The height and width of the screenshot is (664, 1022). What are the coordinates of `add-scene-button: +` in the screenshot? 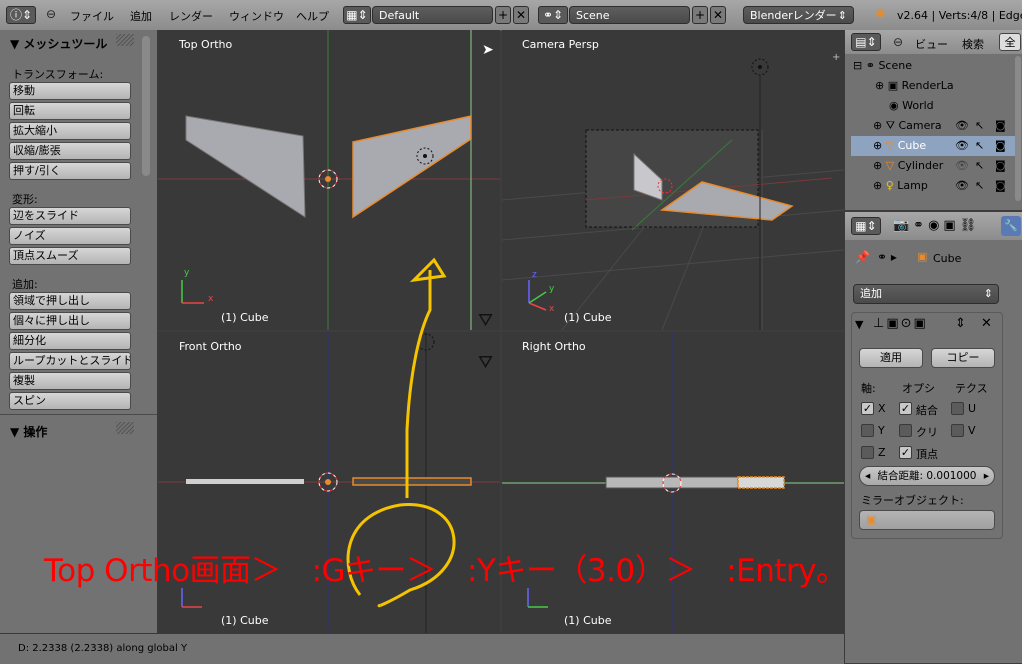 It's located at (700, 15).